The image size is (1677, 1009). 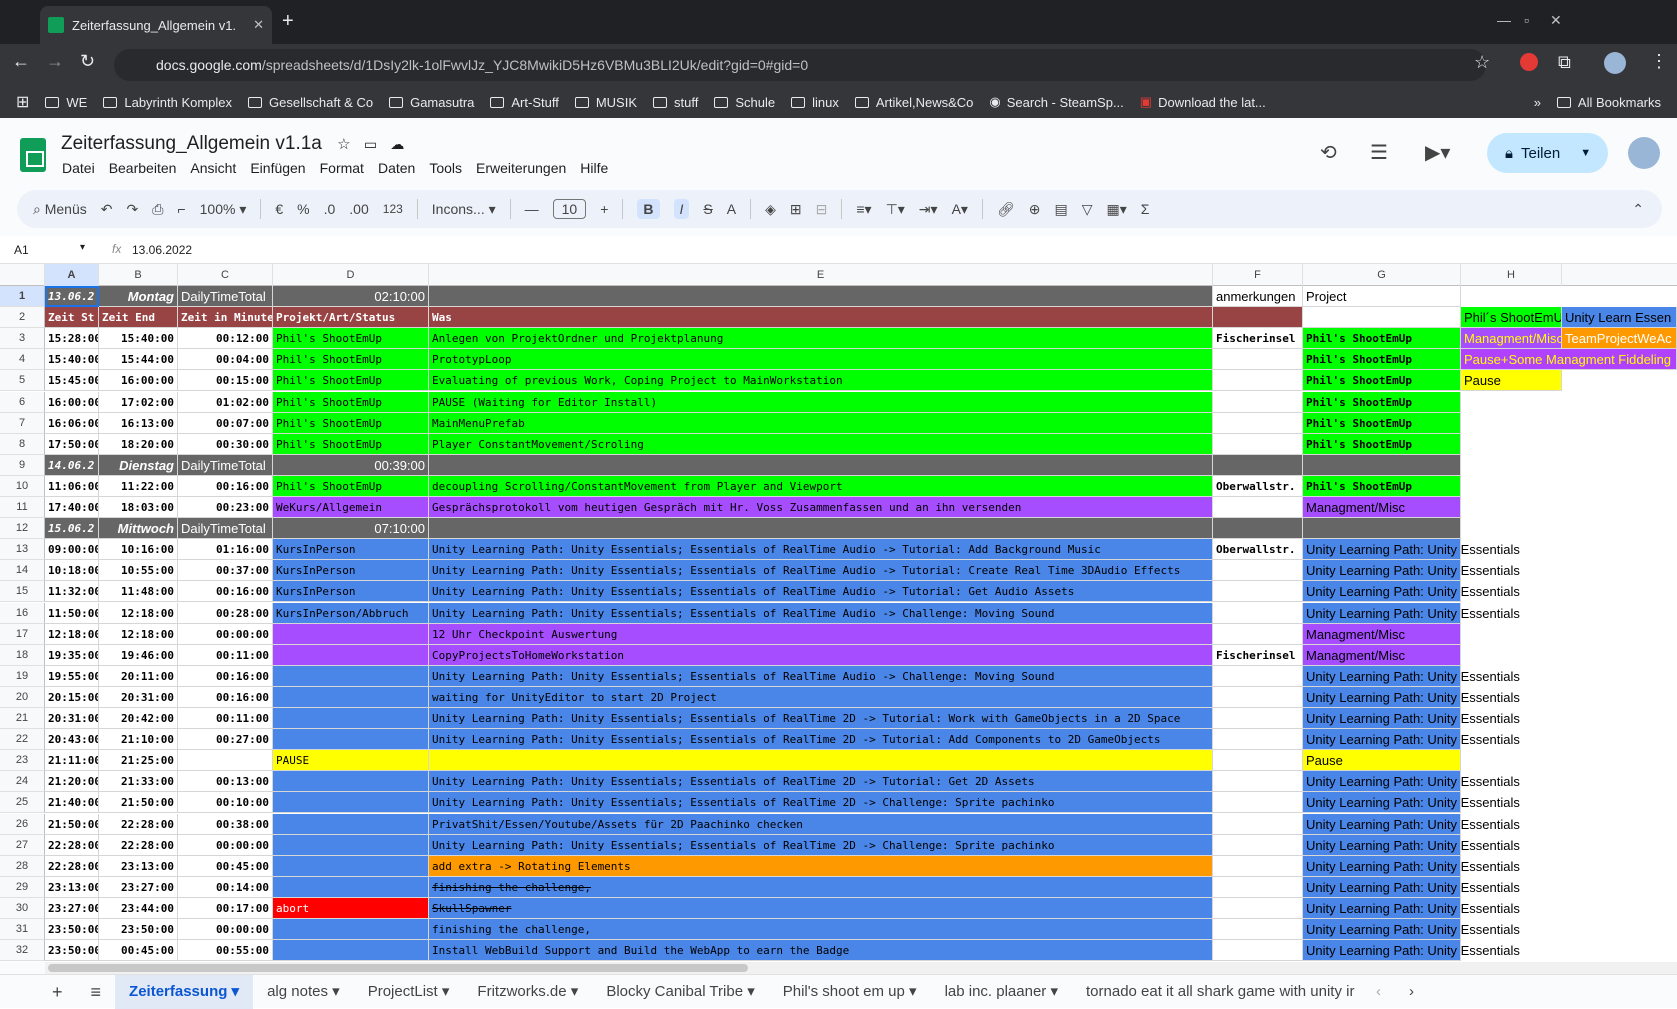 I want to click on cell-c: 00:55:00, so click(x=225, y=951).